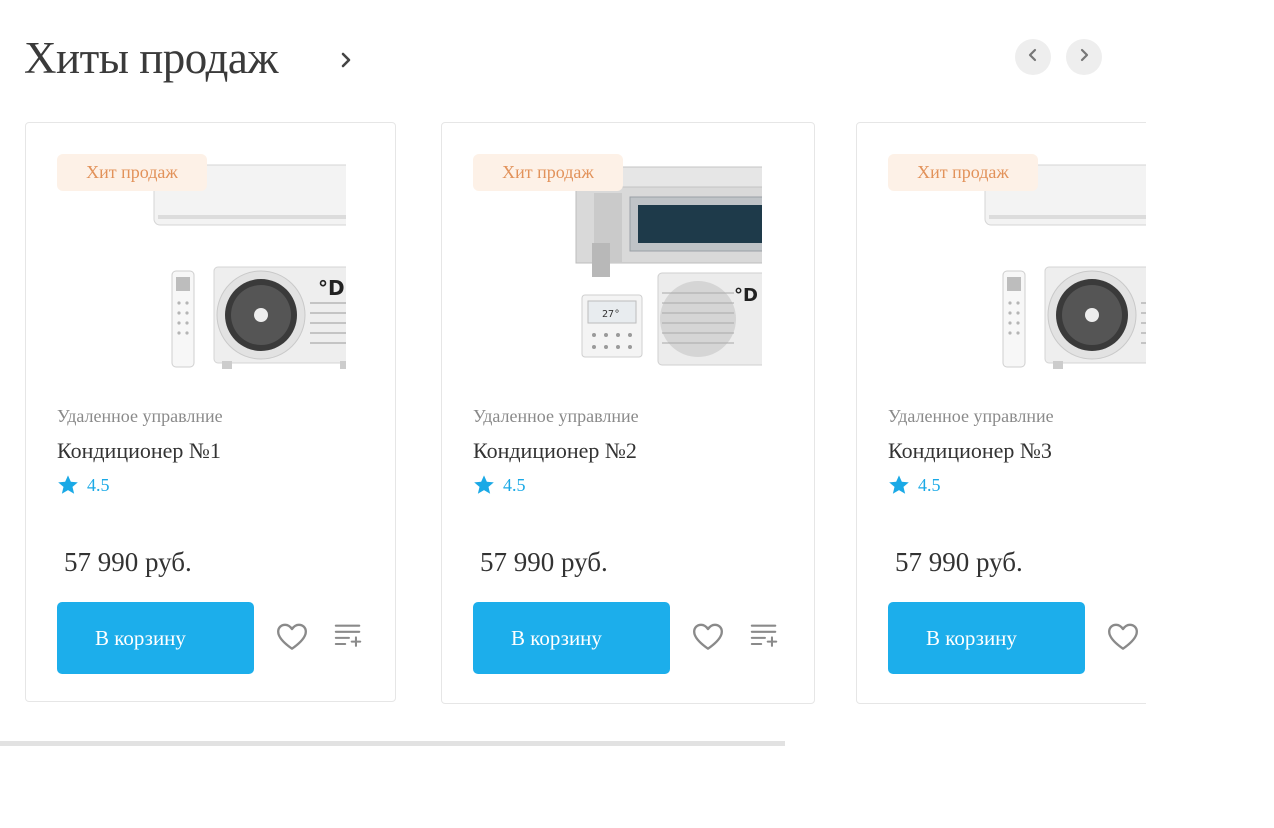 The height and width of the screenshot is (828, 1274). I want to click on section-header: Хиты продаж, so click(569, 58).